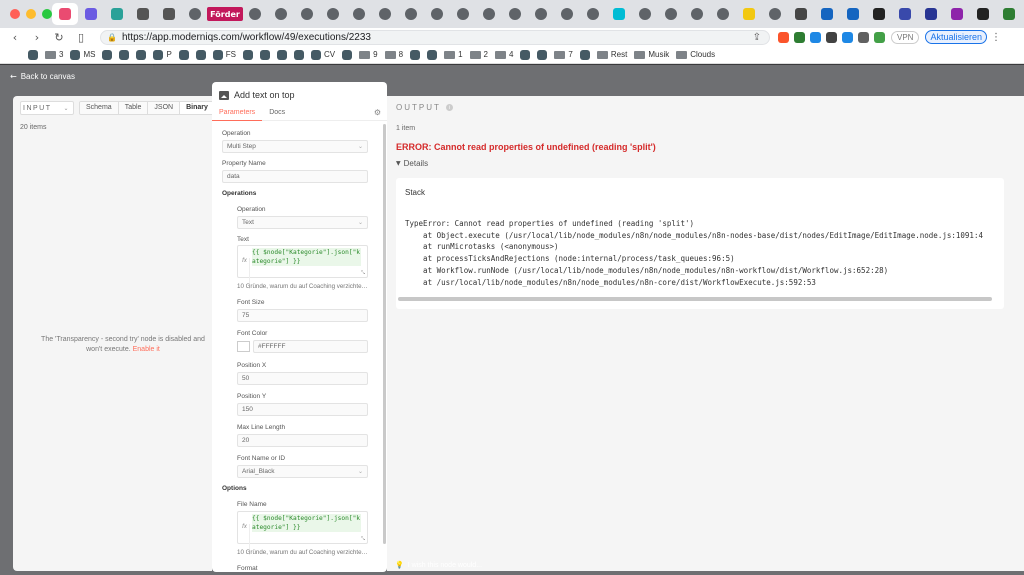 Image resolution: width=1024 pixels, height=575 pixels. Describe the element at coordinates (503, 54) in the screenshot. I see `bookmark-item: 4` at that location.